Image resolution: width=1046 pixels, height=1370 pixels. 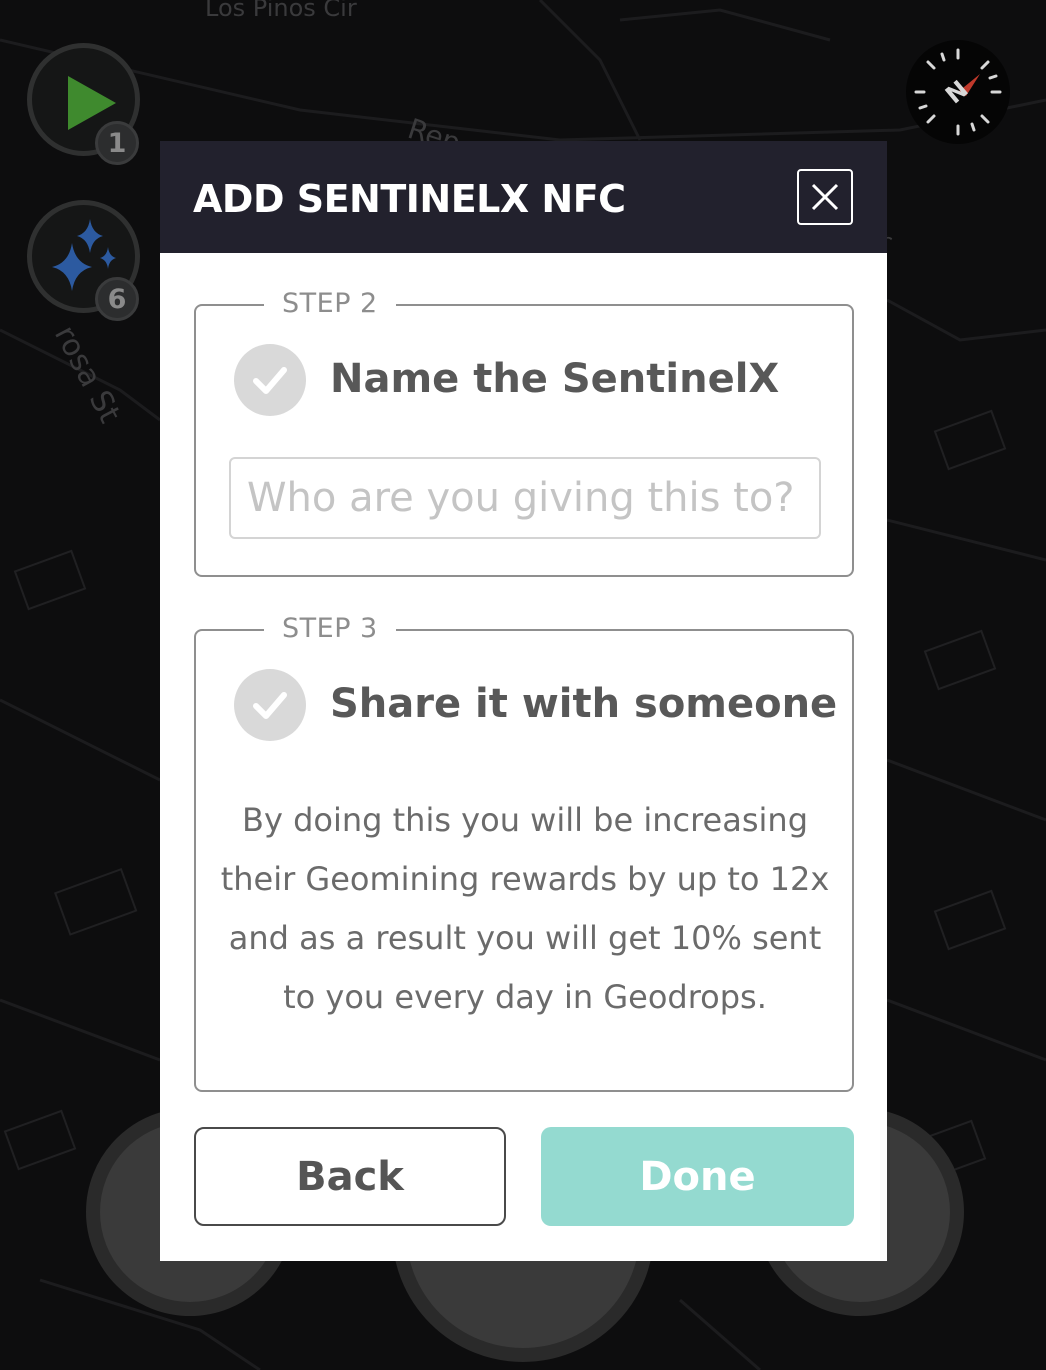 What do you see at coordinates (409, 199) in the screenshot?
I see `modal-title: ADD SENTINELX NFC` at bounding box center [409, 199].